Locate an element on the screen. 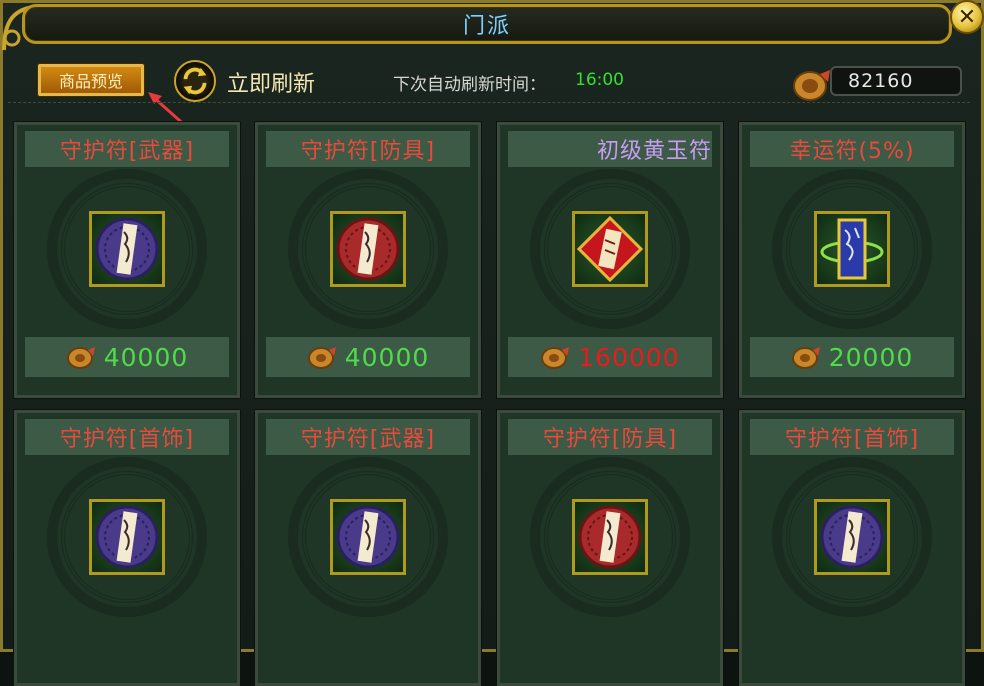 Image resolution: width=984 pixels, height=686 pixels. item-price: 160000 is located at coordinates (629, 357).